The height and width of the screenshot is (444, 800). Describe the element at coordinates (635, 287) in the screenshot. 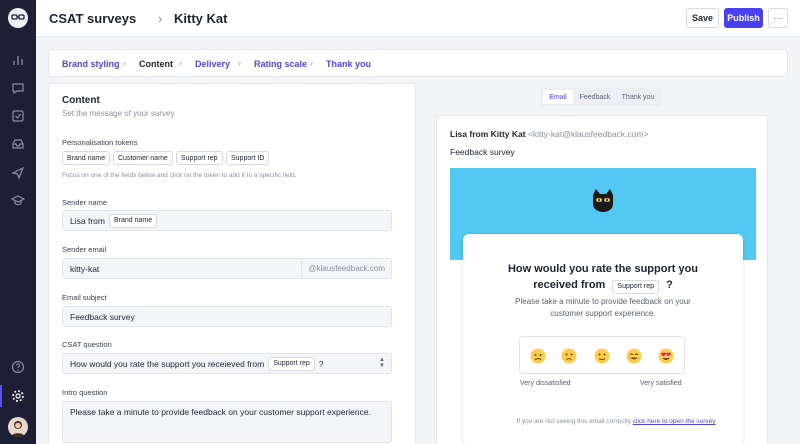

I see `survey-question-token: Support rep` at that location.